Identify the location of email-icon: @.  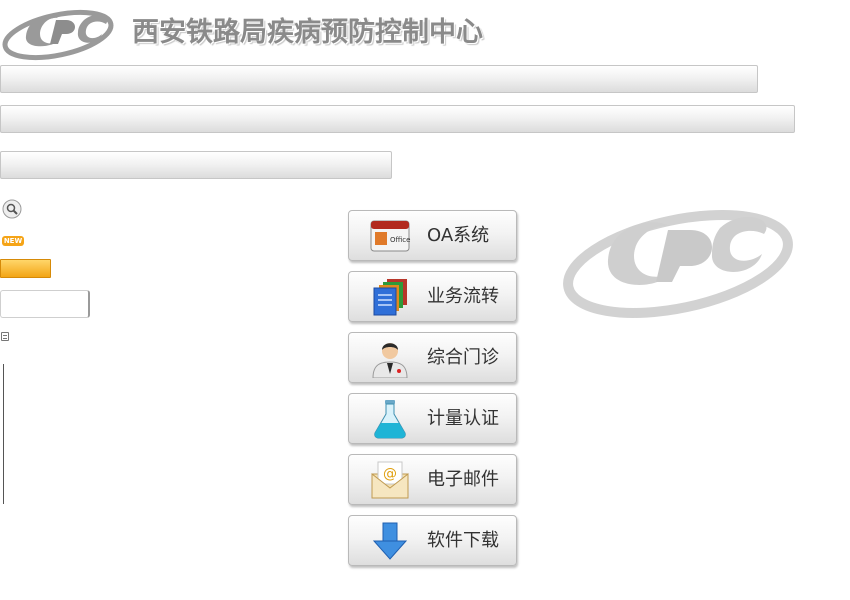
(390, 480).